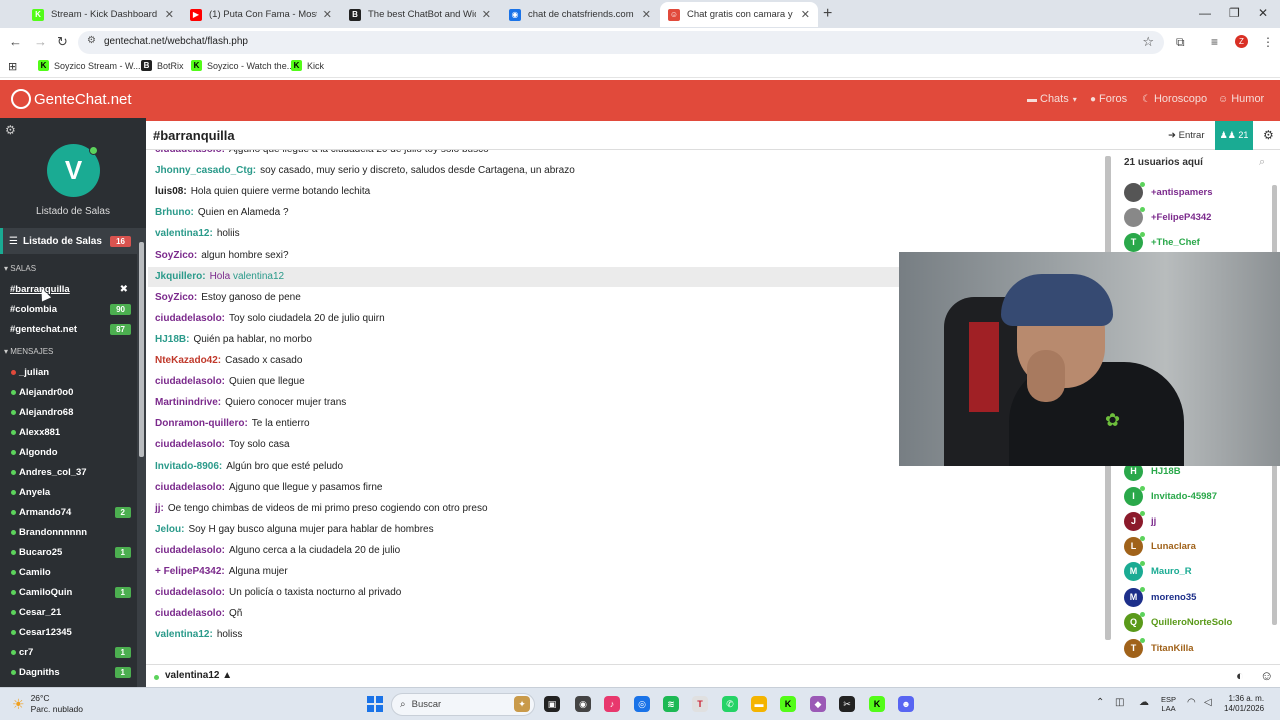 This screenshot has height=720, width=1280. What do you see at coordinates (1194, 596) in the screenshot?
I see `user-list-item: Mmoreno35` at bounding box center [1194, 596].